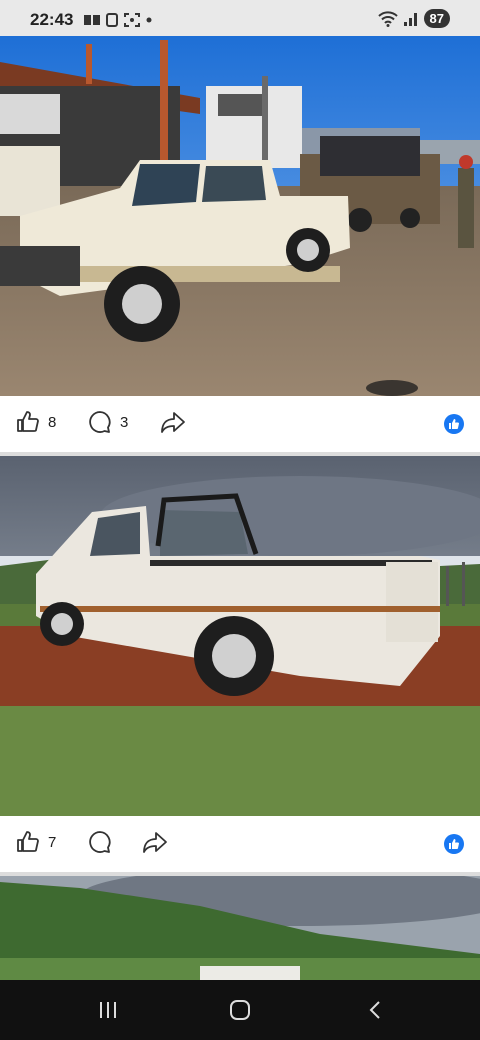  I want to click on hillside-photo, so click(240, 928).